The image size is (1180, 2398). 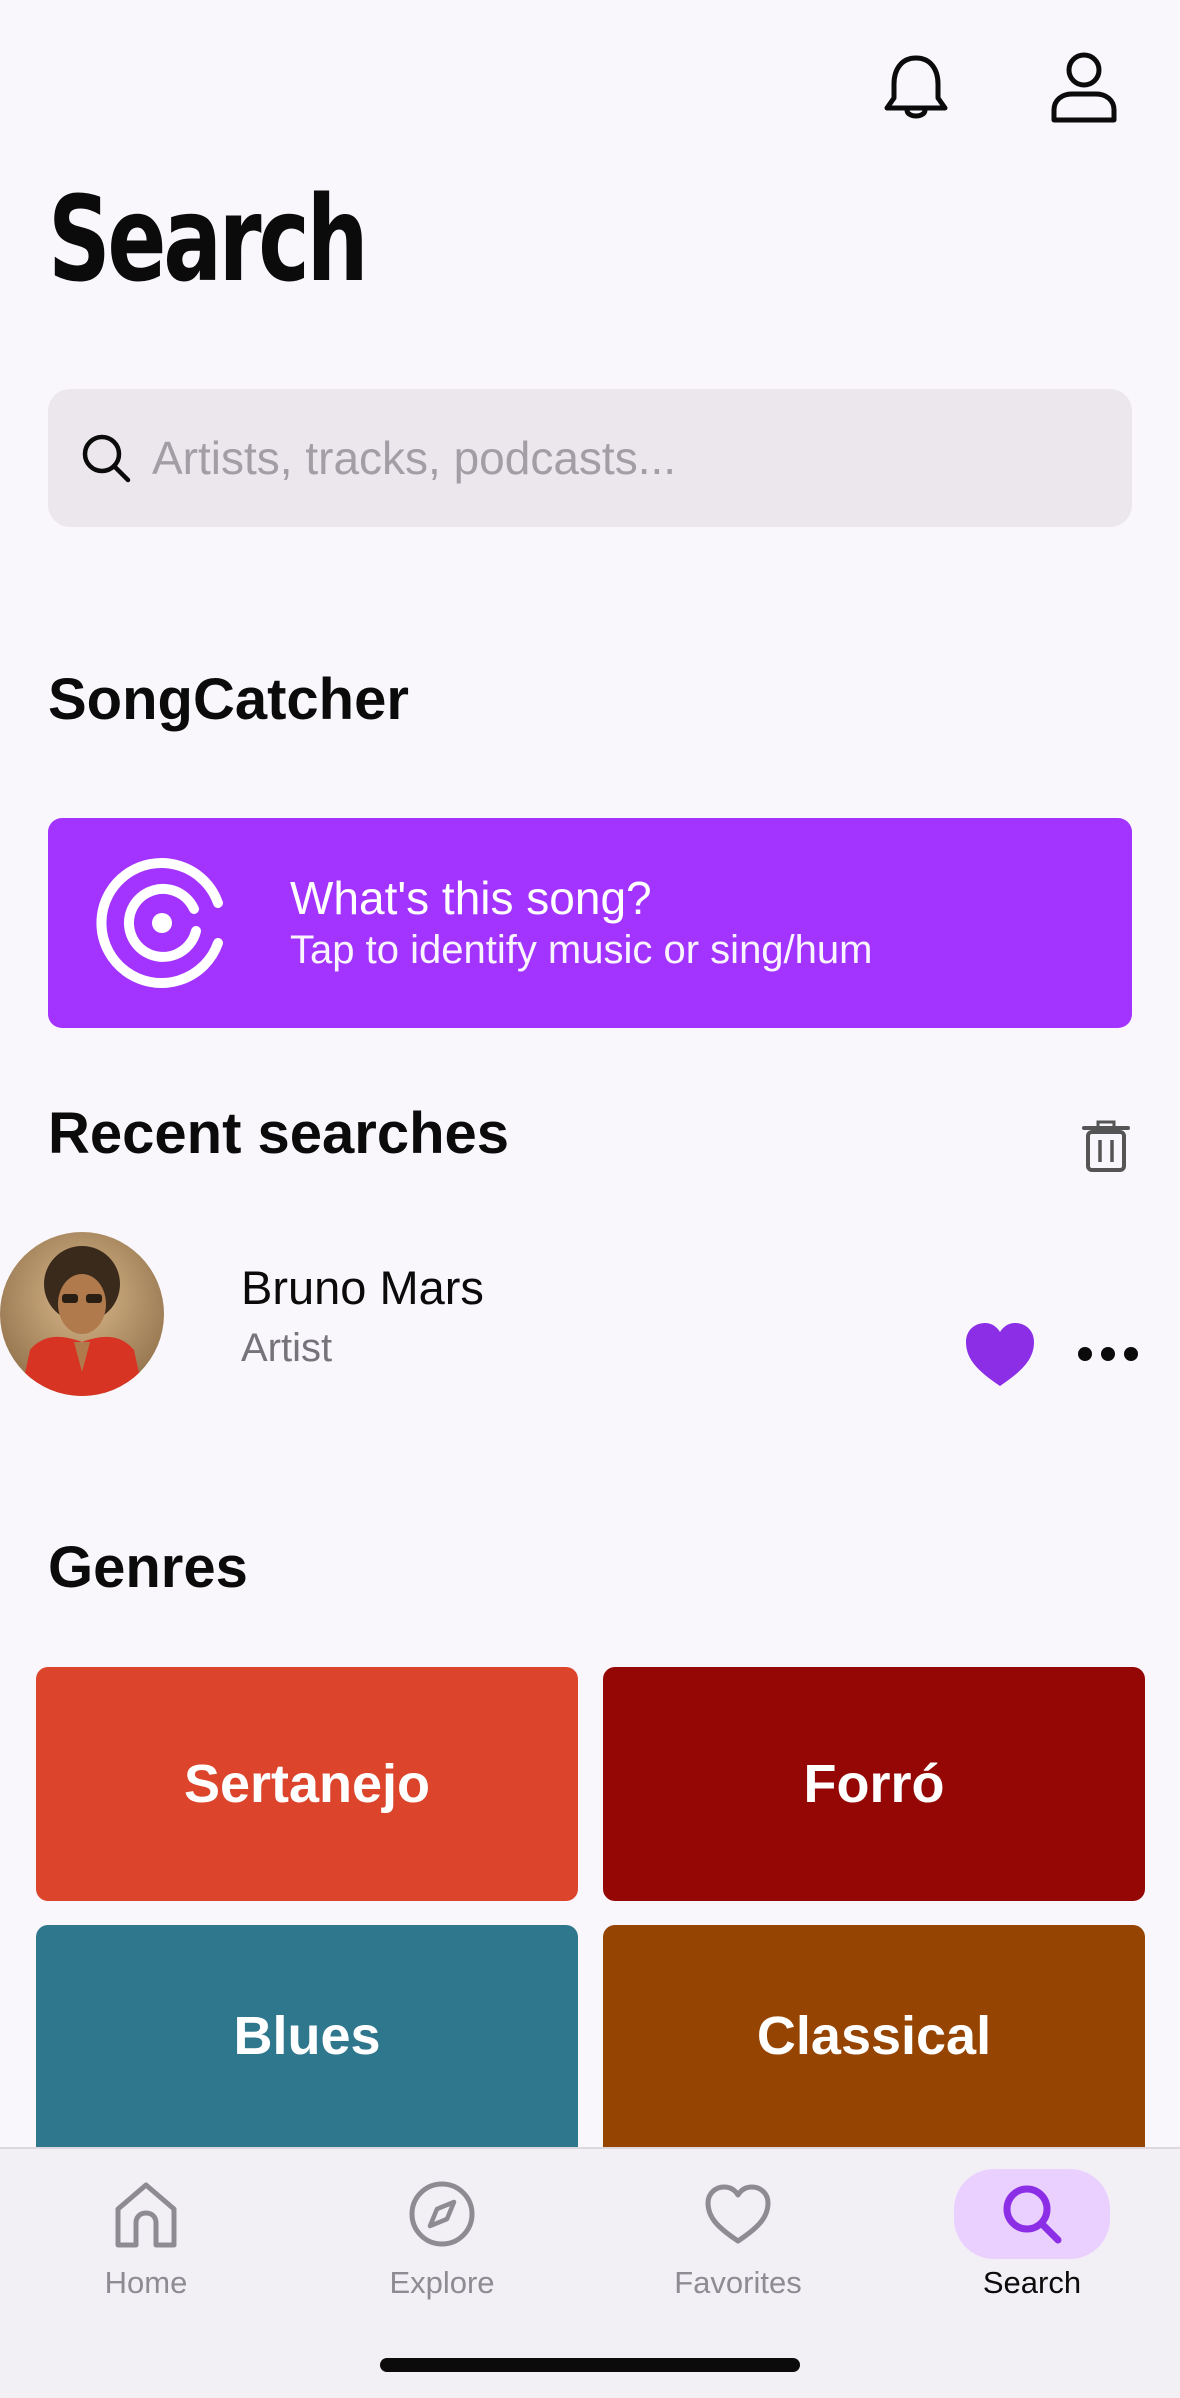 I want to click on clear-recent-button, so click(x=1106, y=1146).